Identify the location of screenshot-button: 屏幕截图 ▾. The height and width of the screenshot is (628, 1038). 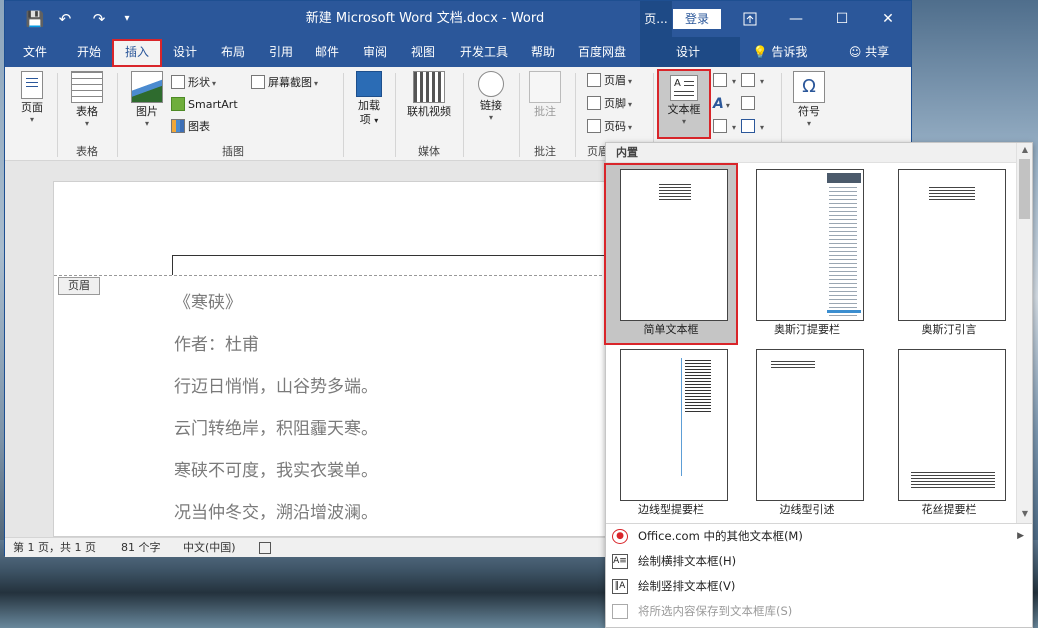
(284, 83).